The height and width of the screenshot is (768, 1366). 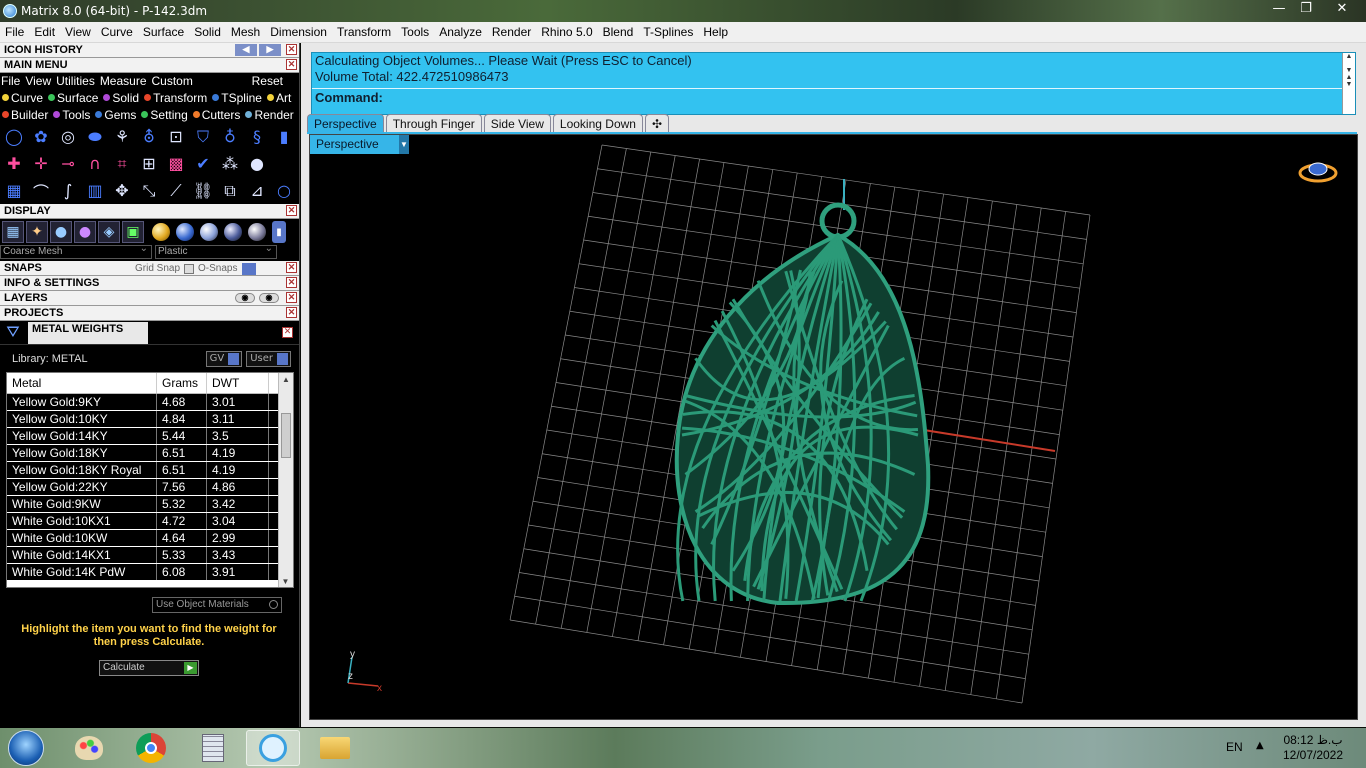 What do you see at coordinates (176, 164) in the screenshot?
I see `pattern-icon: ▩` at bounding box center [176, 164].